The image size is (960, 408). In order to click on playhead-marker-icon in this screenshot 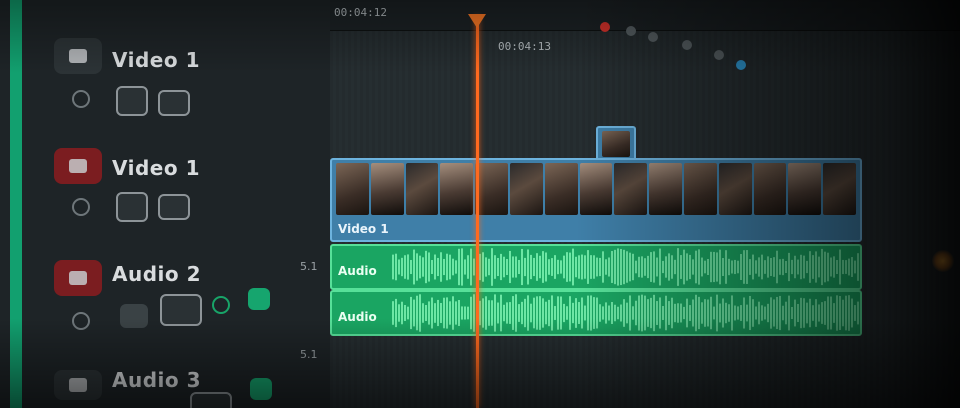, I will do `click(477, 21)`.